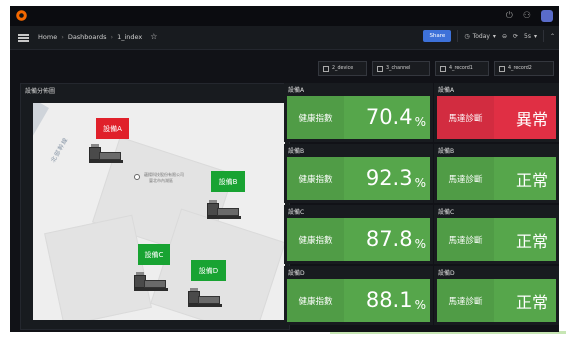 The image size is (566, 338). Describe the element at coordinates (224, 210) in the screenshot. I see `device-b-machine` at that location.